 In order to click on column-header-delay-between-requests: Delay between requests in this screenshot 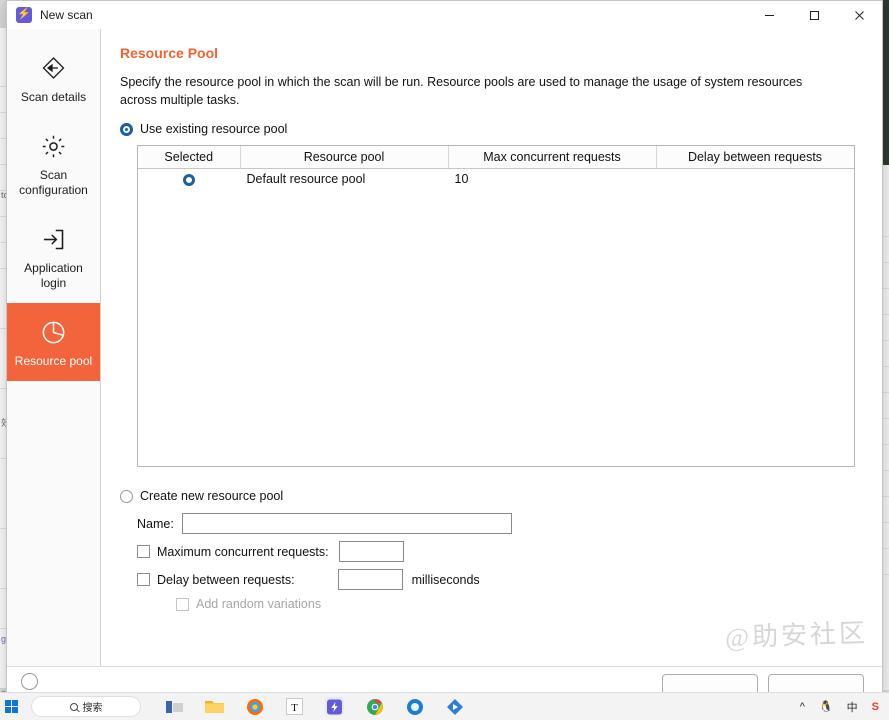, I will do `click(755, 157)`.